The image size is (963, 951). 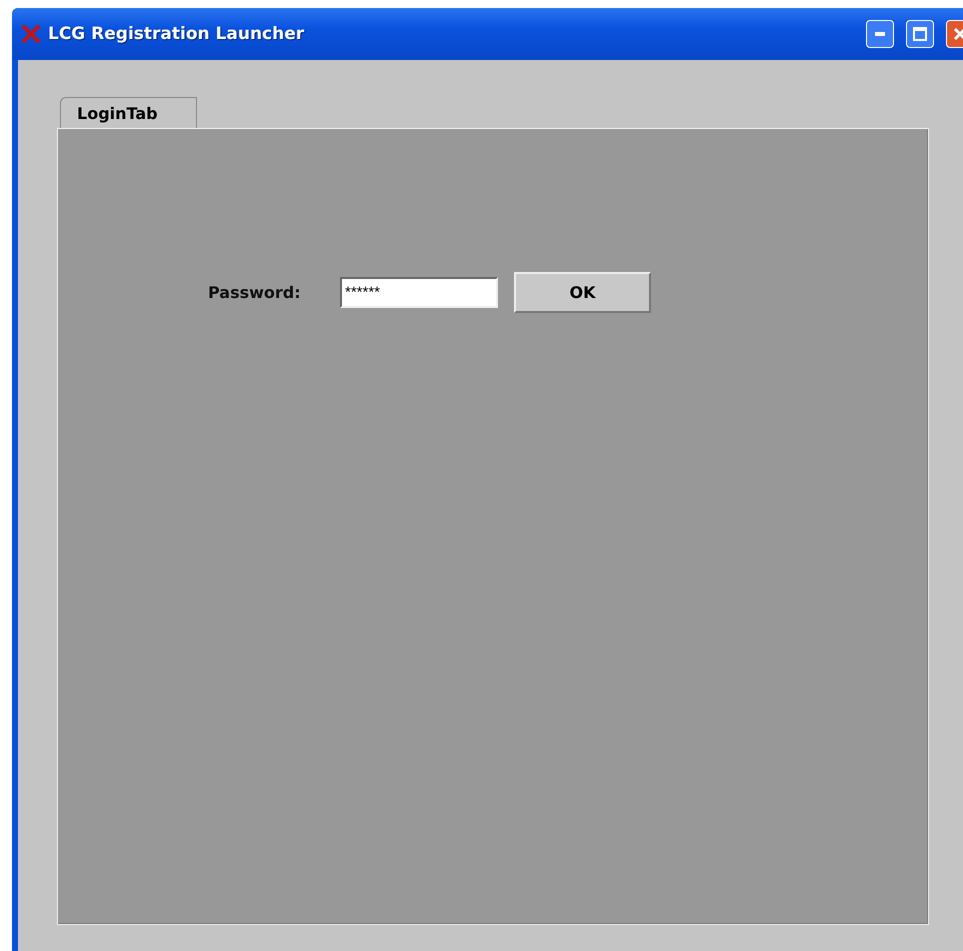 I want to click on password-field: ******, so click(x=419, y=292).